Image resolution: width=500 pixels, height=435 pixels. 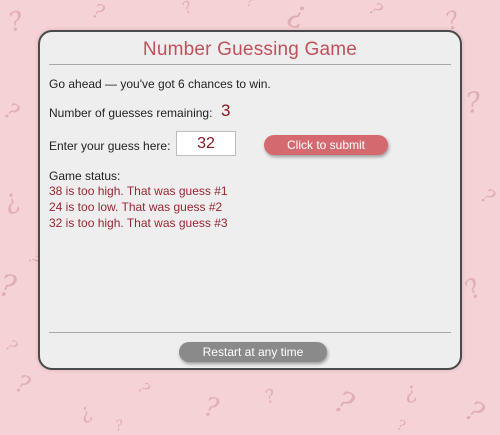 I want to click on status-message: 24 is too low. That was guess #2, so click(x=136, y=207).